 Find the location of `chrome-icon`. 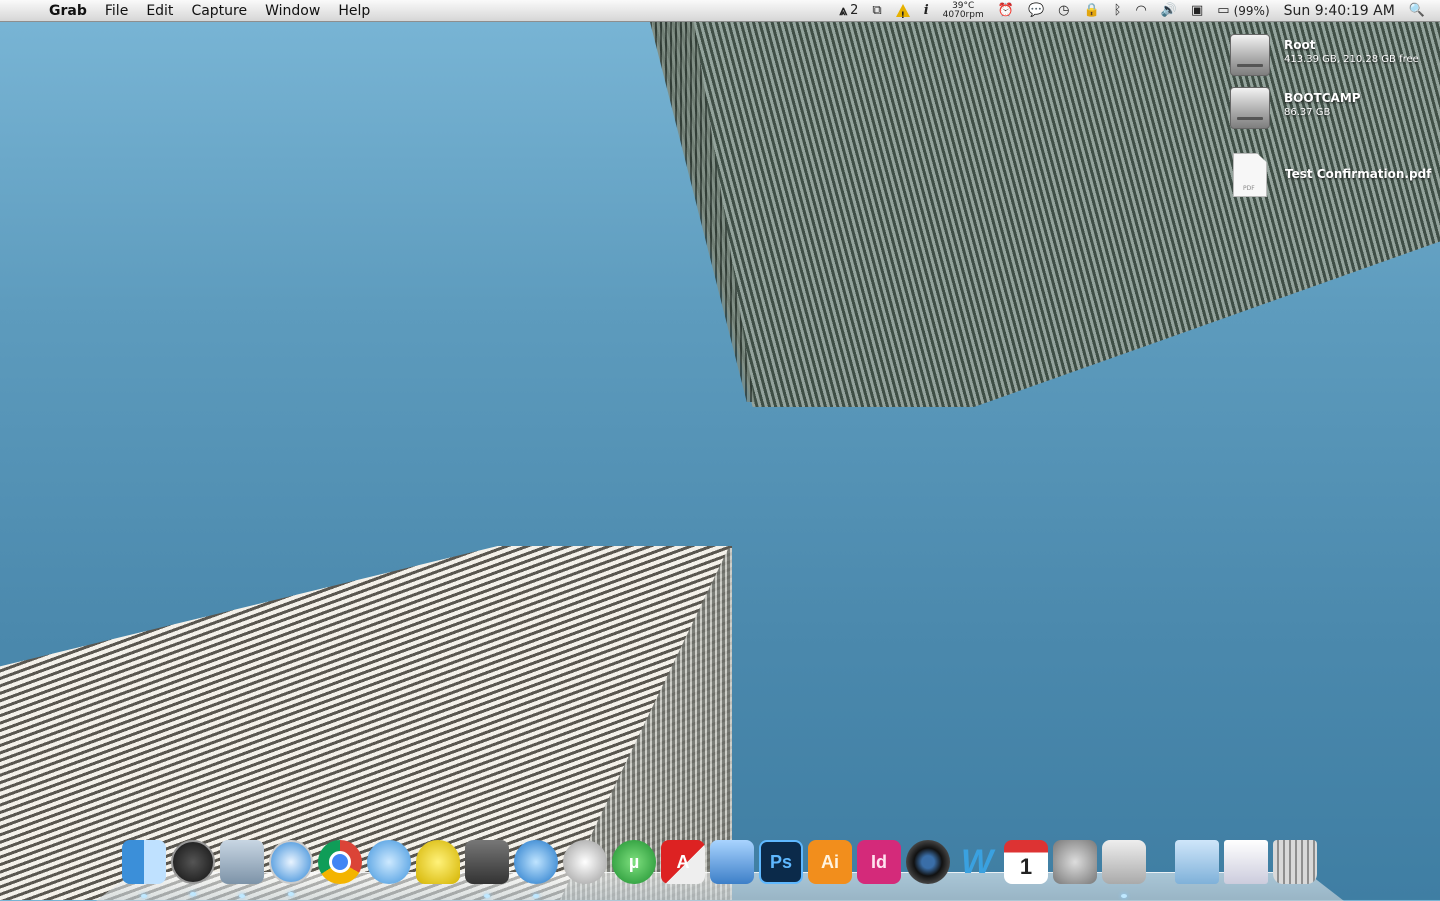

chrome-icon is located at coordinates (340, 862).